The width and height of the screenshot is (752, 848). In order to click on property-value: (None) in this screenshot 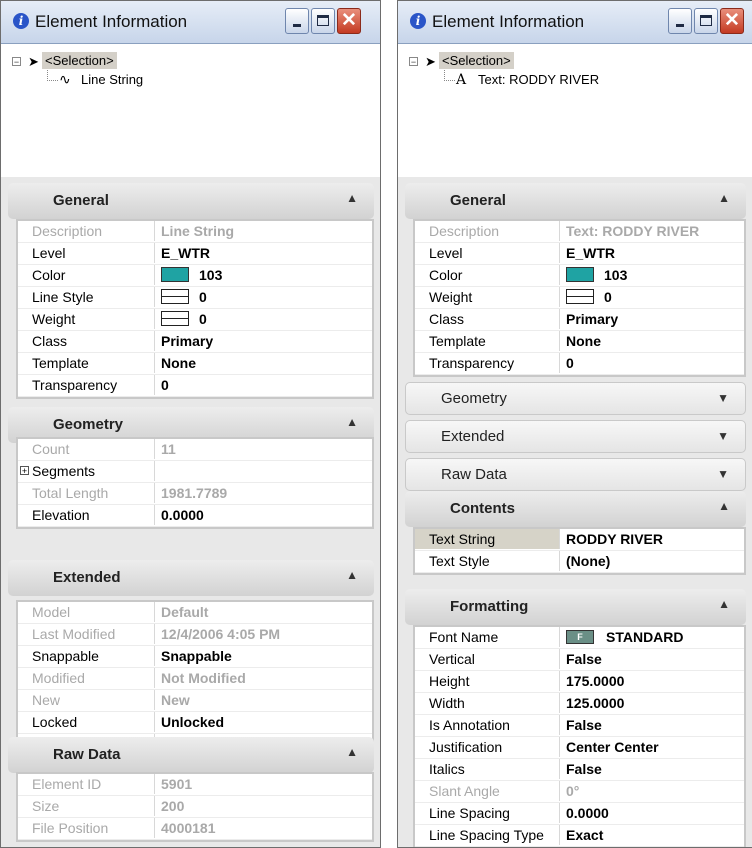, I will do `click(653, 561)`.